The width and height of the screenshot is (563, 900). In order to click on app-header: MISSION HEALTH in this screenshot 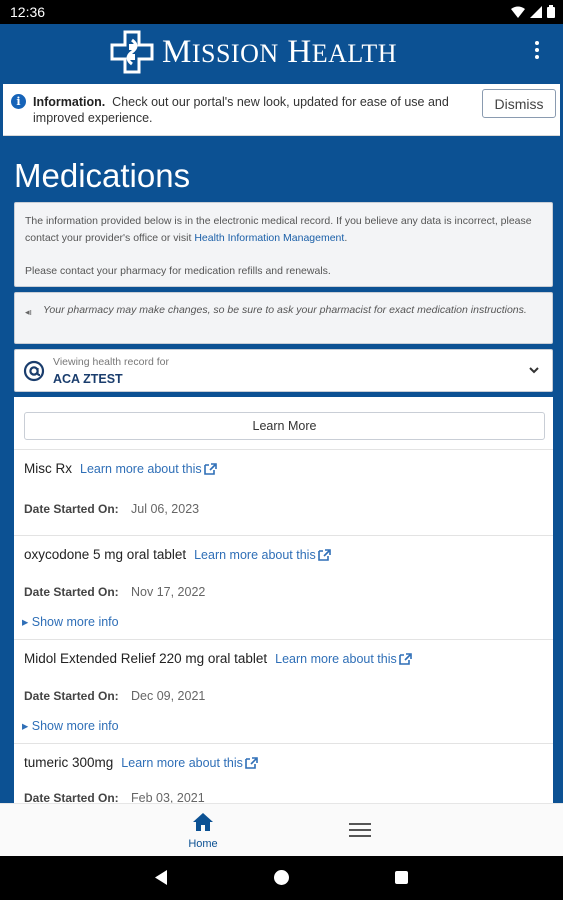, I will do `click(281, 54)`.